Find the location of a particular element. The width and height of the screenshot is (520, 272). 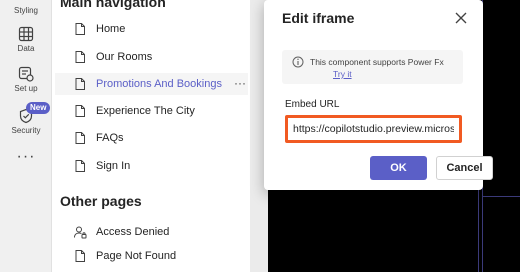

rail-item-data: Data is located at coordinates (26, 39).